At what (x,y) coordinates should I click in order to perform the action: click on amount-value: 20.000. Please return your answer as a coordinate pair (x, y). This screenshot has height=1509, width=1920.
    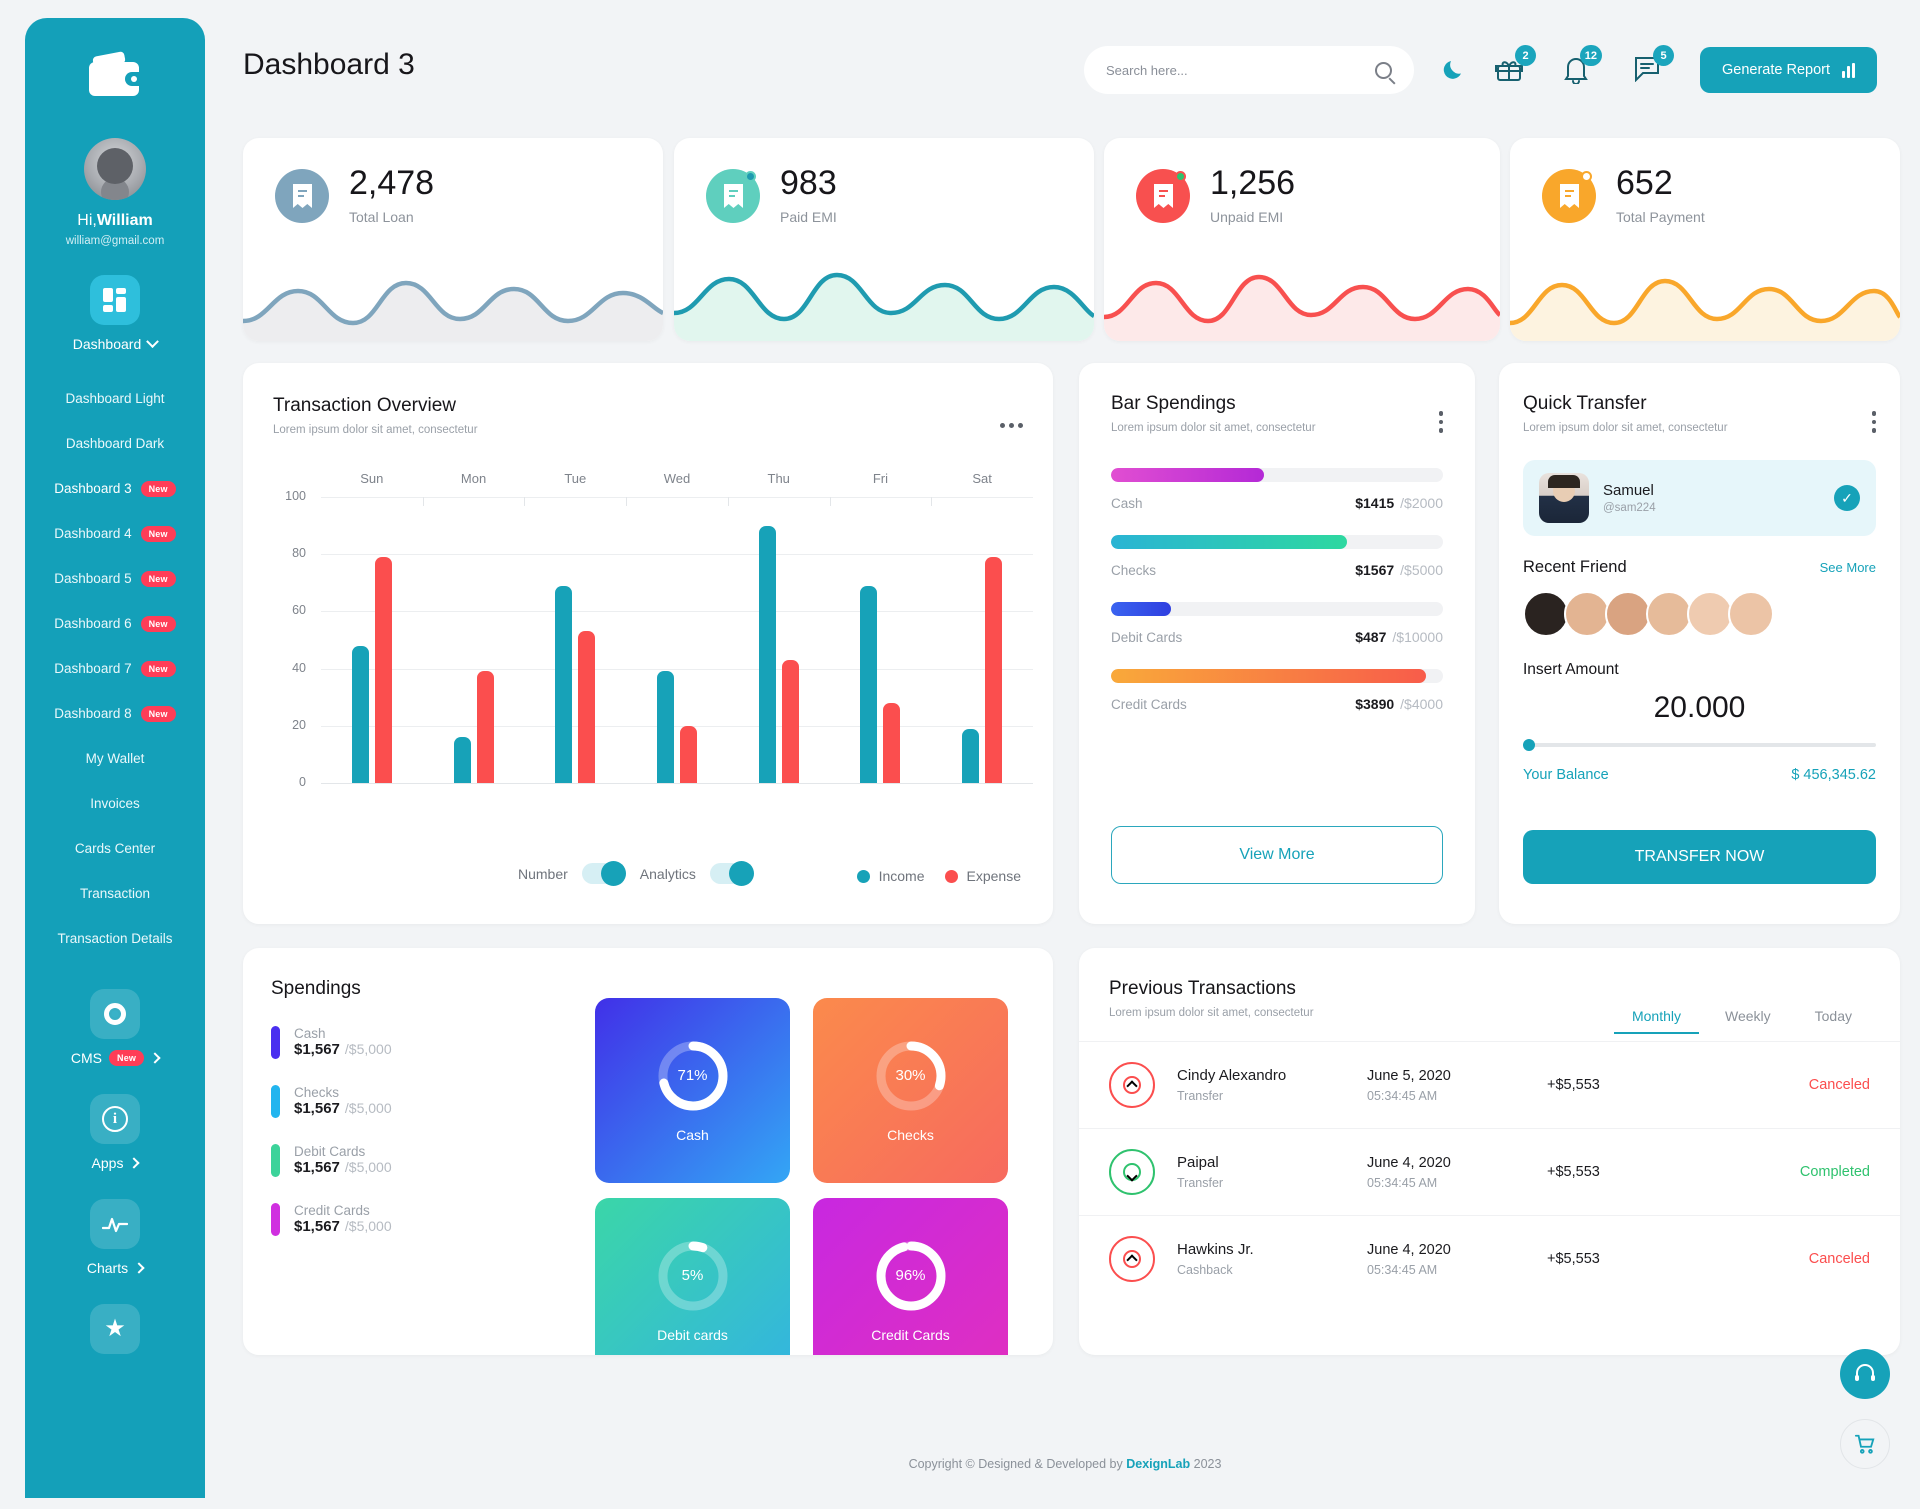
    Looking at the image, I should click on (1699, 708).